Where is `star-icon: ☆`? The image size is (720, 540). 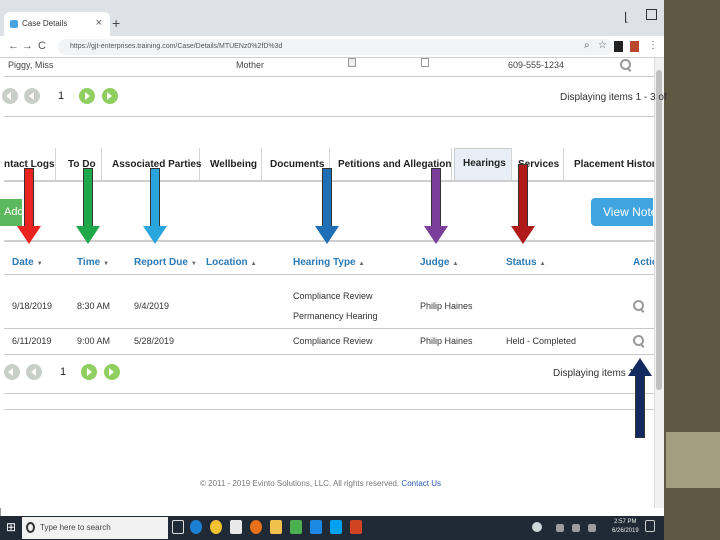
star-icon: ☆ is located at coordinates (602, 45).